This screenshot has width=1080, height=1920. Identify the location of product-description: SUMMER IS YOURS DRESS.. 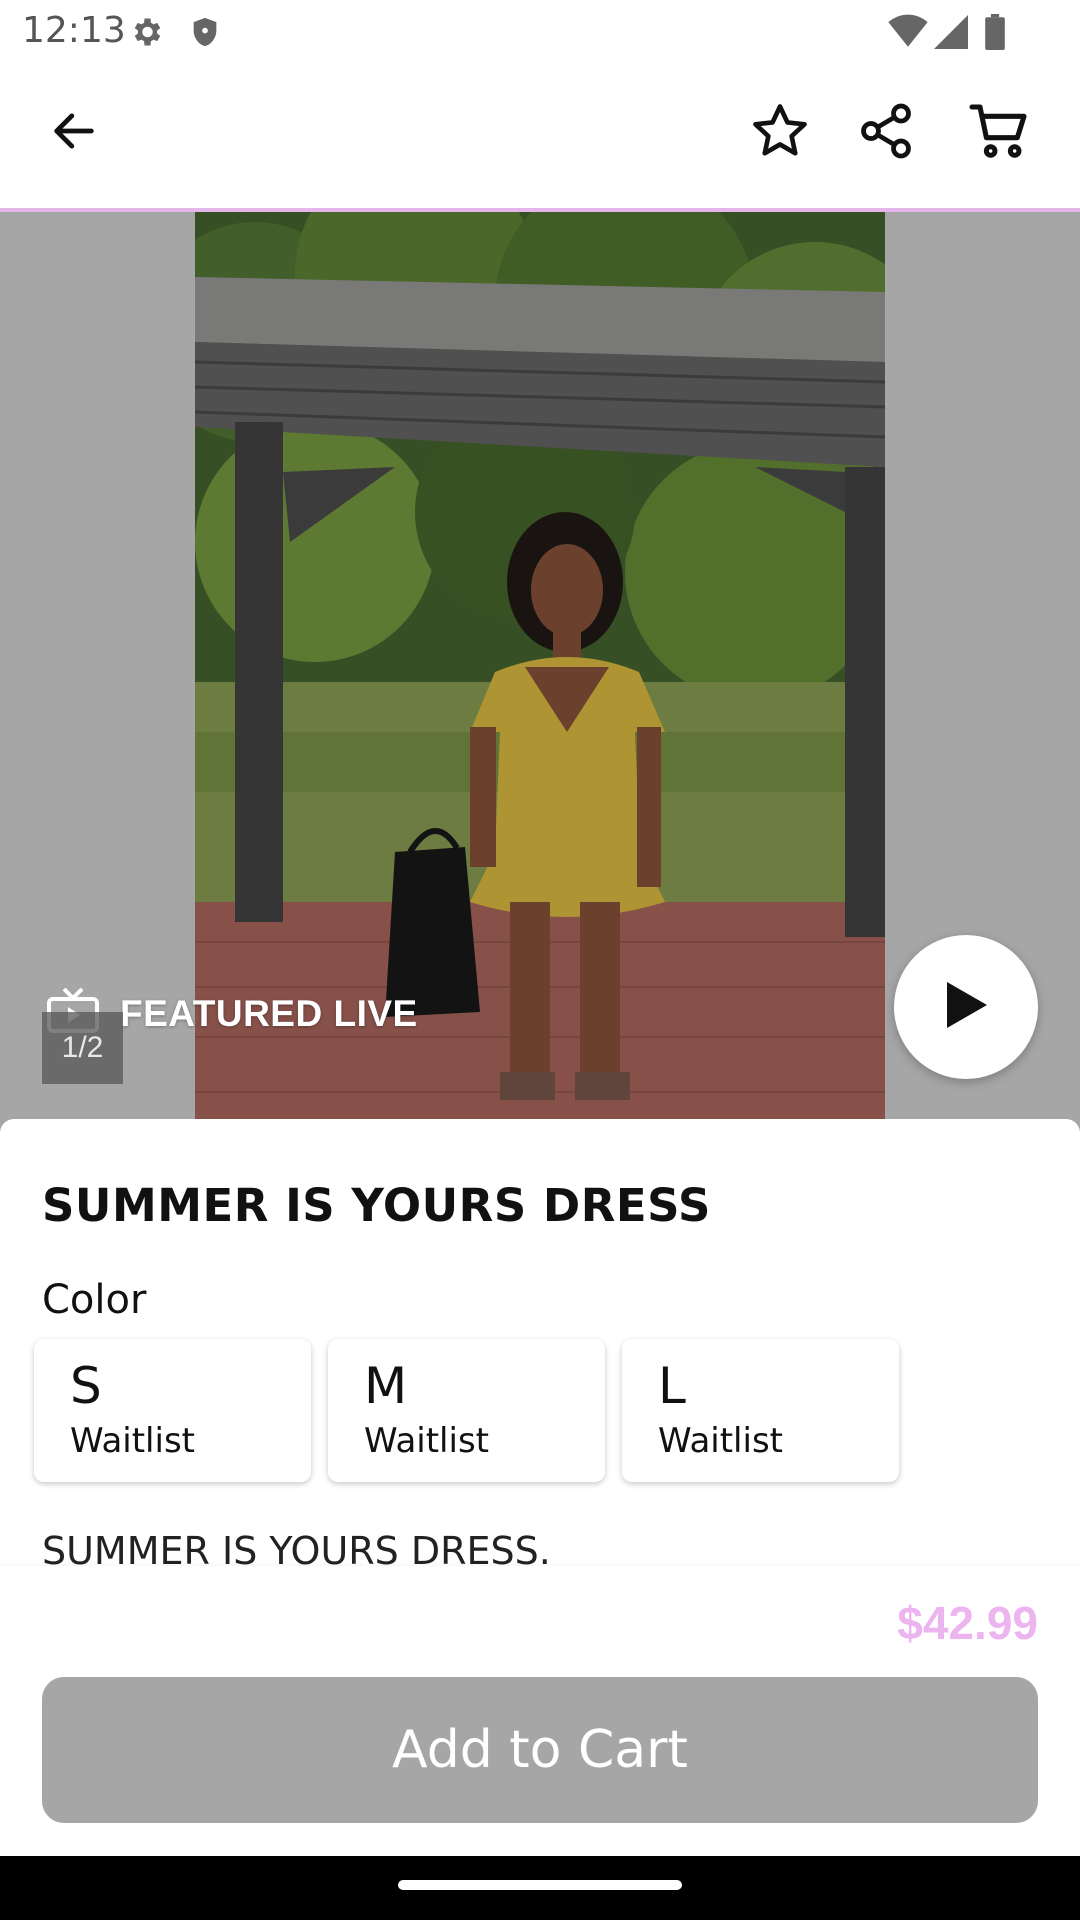
(296, 1549).